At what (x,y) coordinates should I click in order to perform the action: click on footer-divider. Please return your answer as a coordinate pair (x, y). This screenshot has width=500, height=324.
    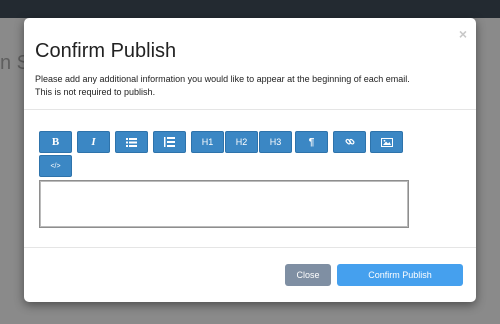
    Looking at the image, I should click on (250, 247).